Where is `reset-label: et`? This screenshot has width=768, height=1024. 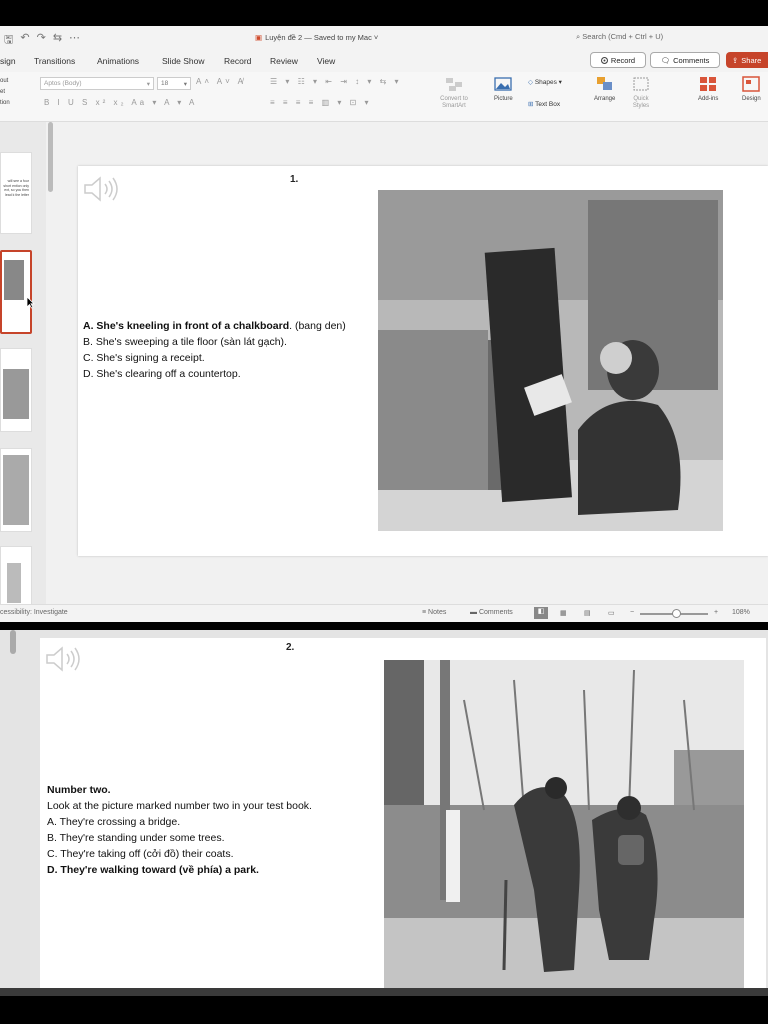 reset-label: et is located at coordinates (5, 92).